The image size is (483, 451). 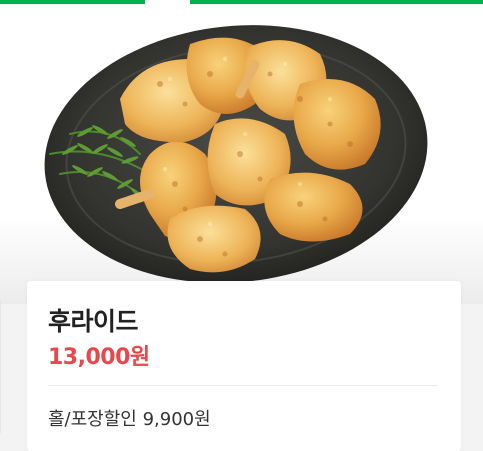 I want to click on divider, so click(x=243, y=385).